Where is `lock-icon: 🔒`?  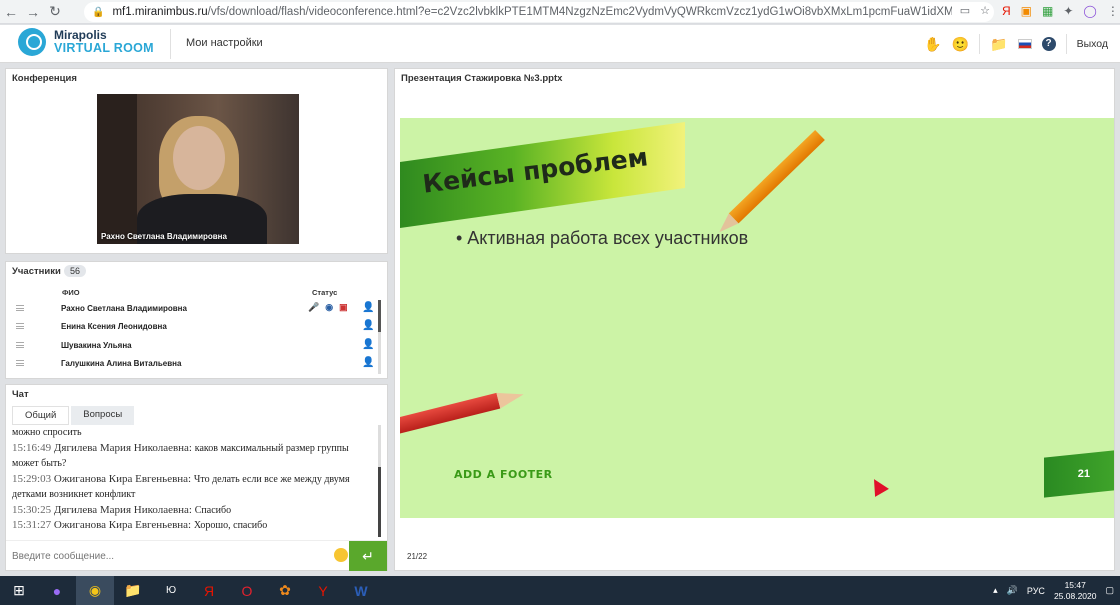 lock-icon: 🔒 is located at coordinates (98, 12).